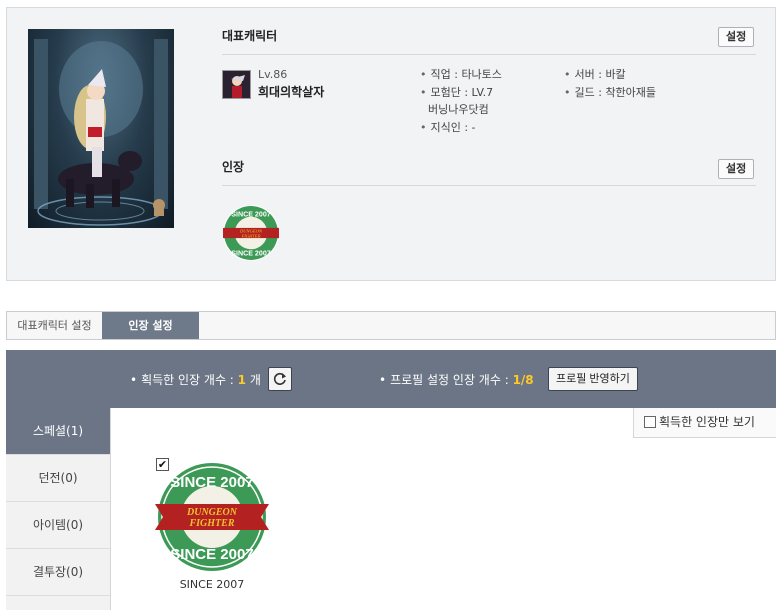 This screenshot has height=610, width=783. Describe the element at coordinates (466, 74) in the screenshot. I see `info-job-text: 직업 : 타나토스` at that location.